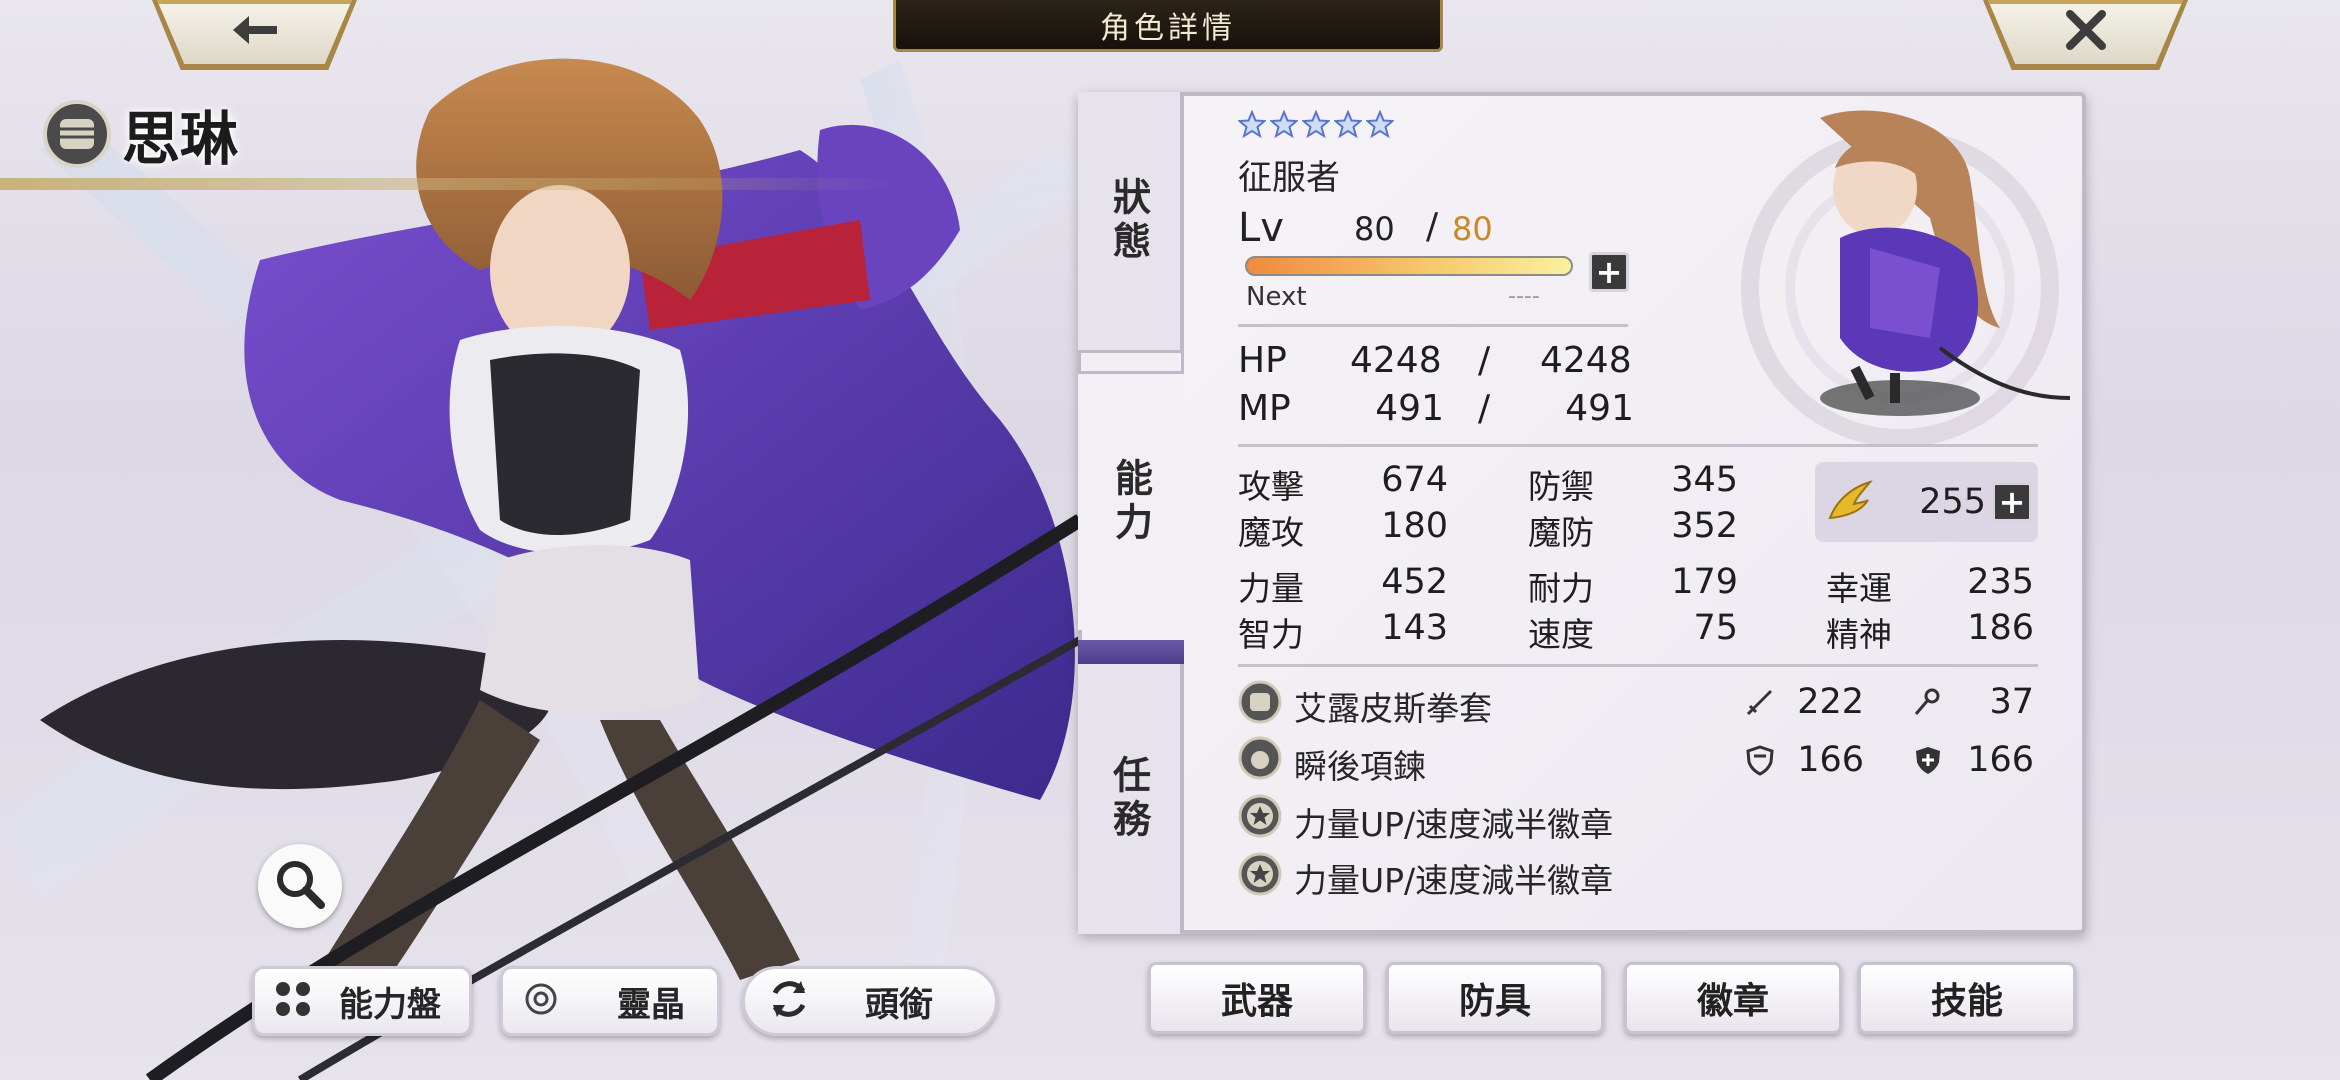 This screenshot has height=1080, width=2340. I want to click on tab-status-label: 狀態, so click(1129, 221).